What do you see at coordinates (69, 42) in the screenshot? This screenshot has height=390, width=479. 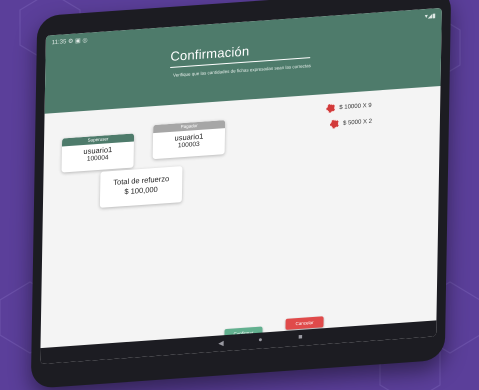 I see `status-bar-left: 11:35 ⚙ ▣ ◎` at bounding box center [69, 42].